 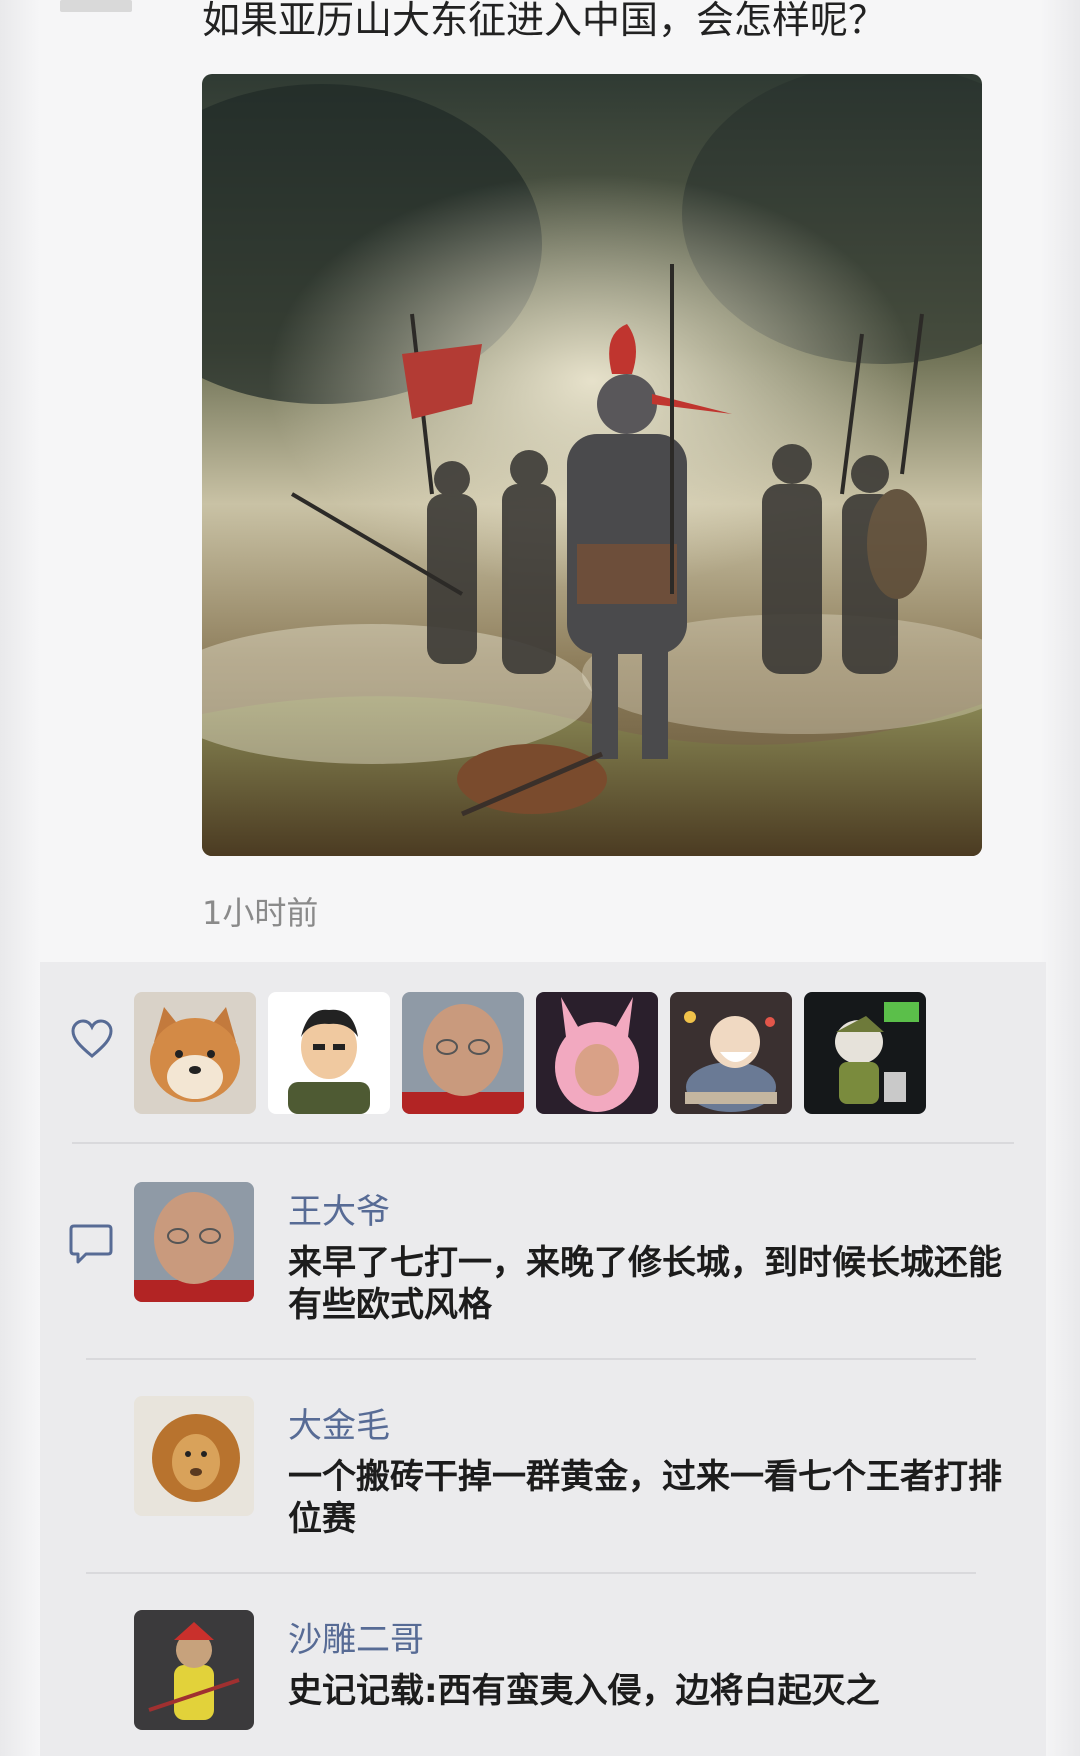 I want to click on post-timestamp: 1小时前, so click(x=260, y=913).